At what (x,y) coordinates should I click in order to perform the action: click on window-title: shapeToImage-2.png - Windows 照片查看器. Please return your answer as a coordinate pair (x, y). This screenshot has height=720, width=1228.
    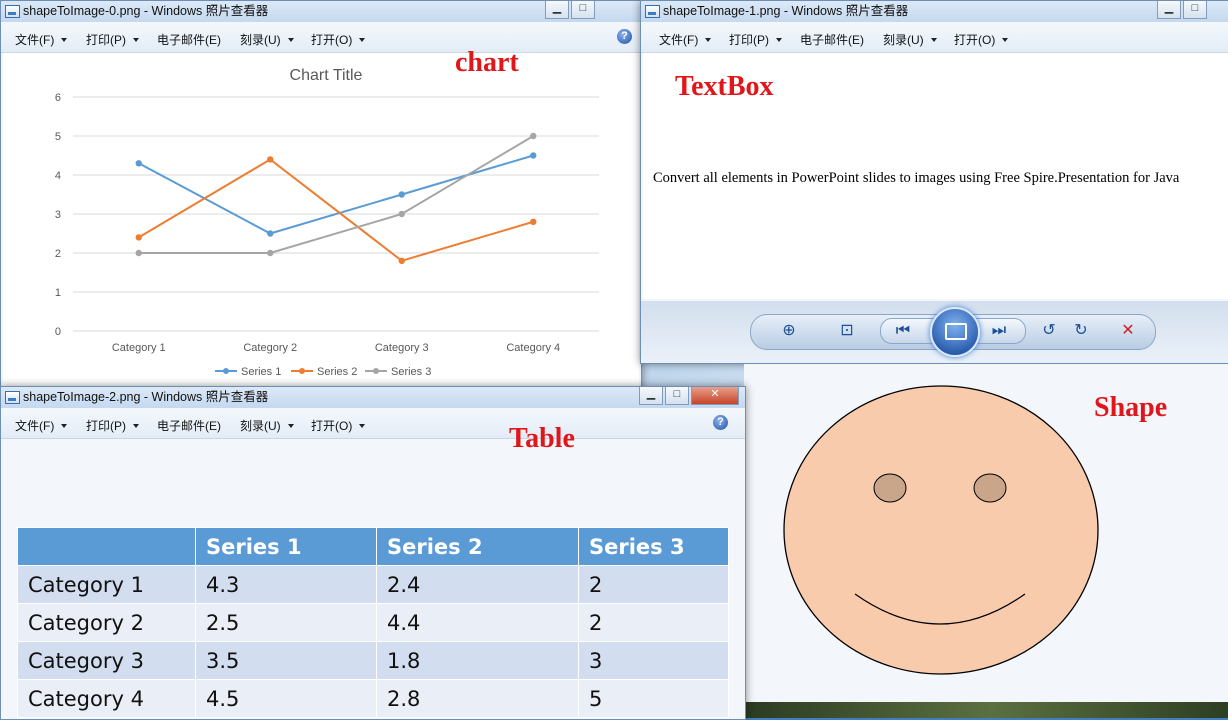
    Looking at the image, I should click on (146, 397).